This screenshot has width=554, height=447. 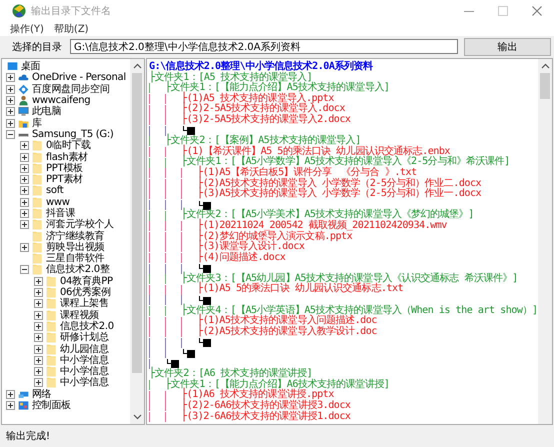 I want to click on tree-item: 课程视频, so click(x=79, y=315).